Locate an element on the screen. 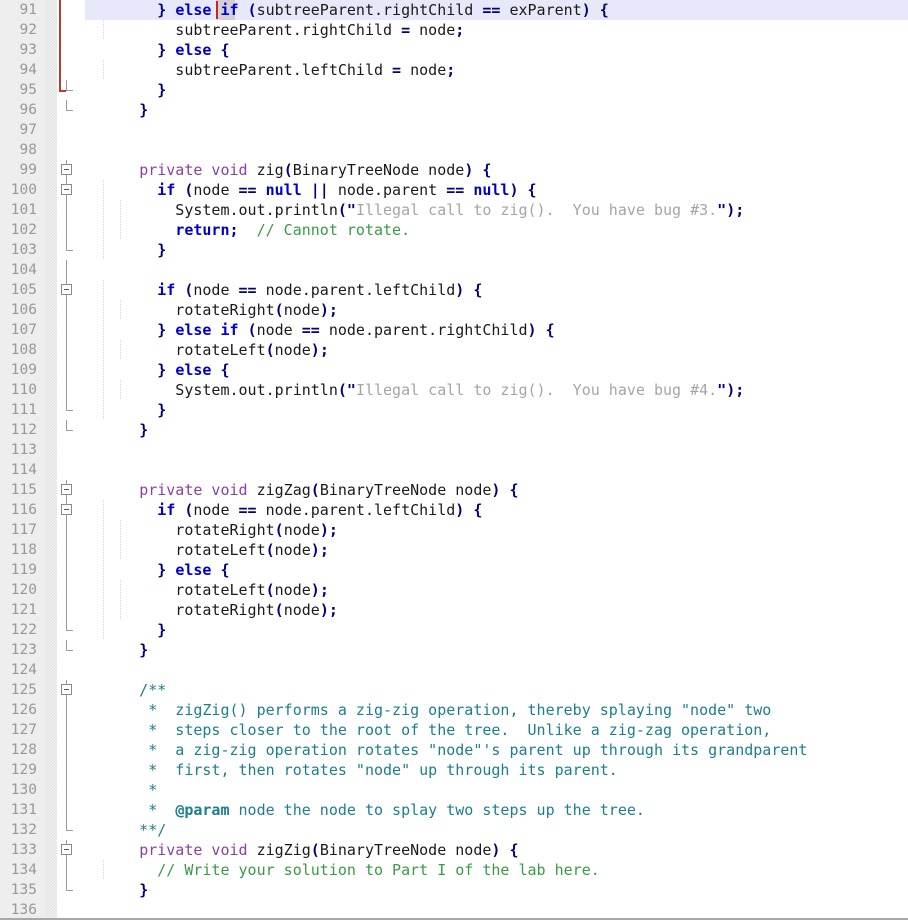  code-line: 93 } else { is located at coordinates (454, 50).